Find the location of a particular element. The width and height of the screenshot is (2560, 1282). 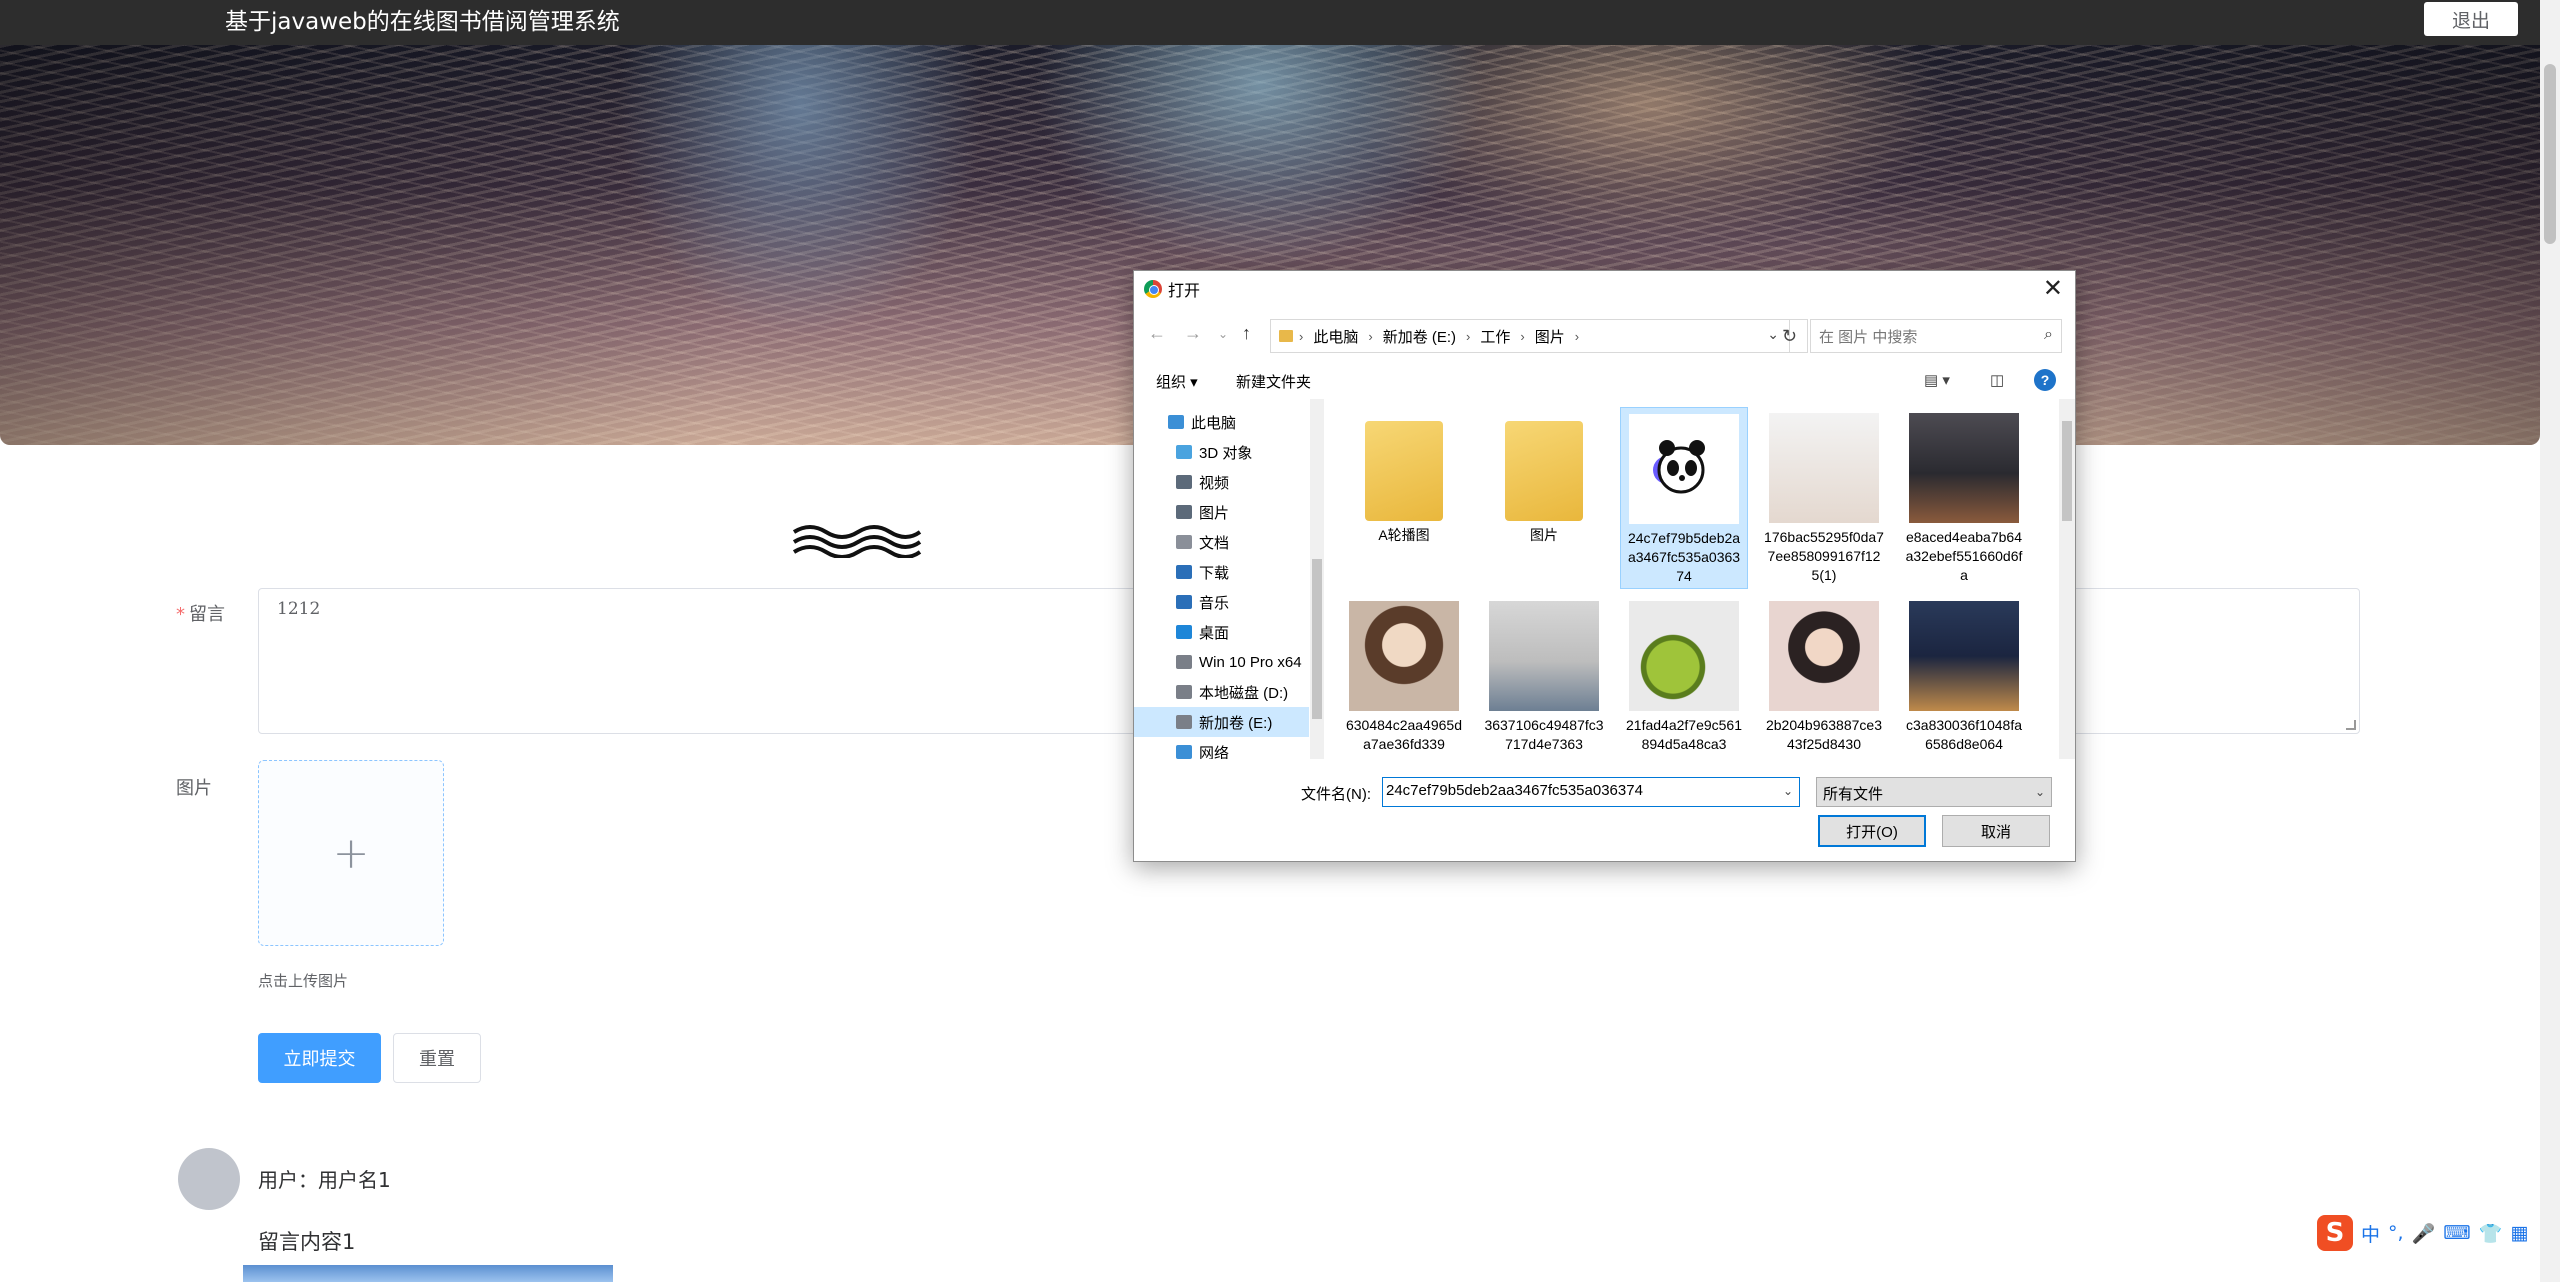

ime-grid-icon: ▦ is located at coordinates (2519, 1233).